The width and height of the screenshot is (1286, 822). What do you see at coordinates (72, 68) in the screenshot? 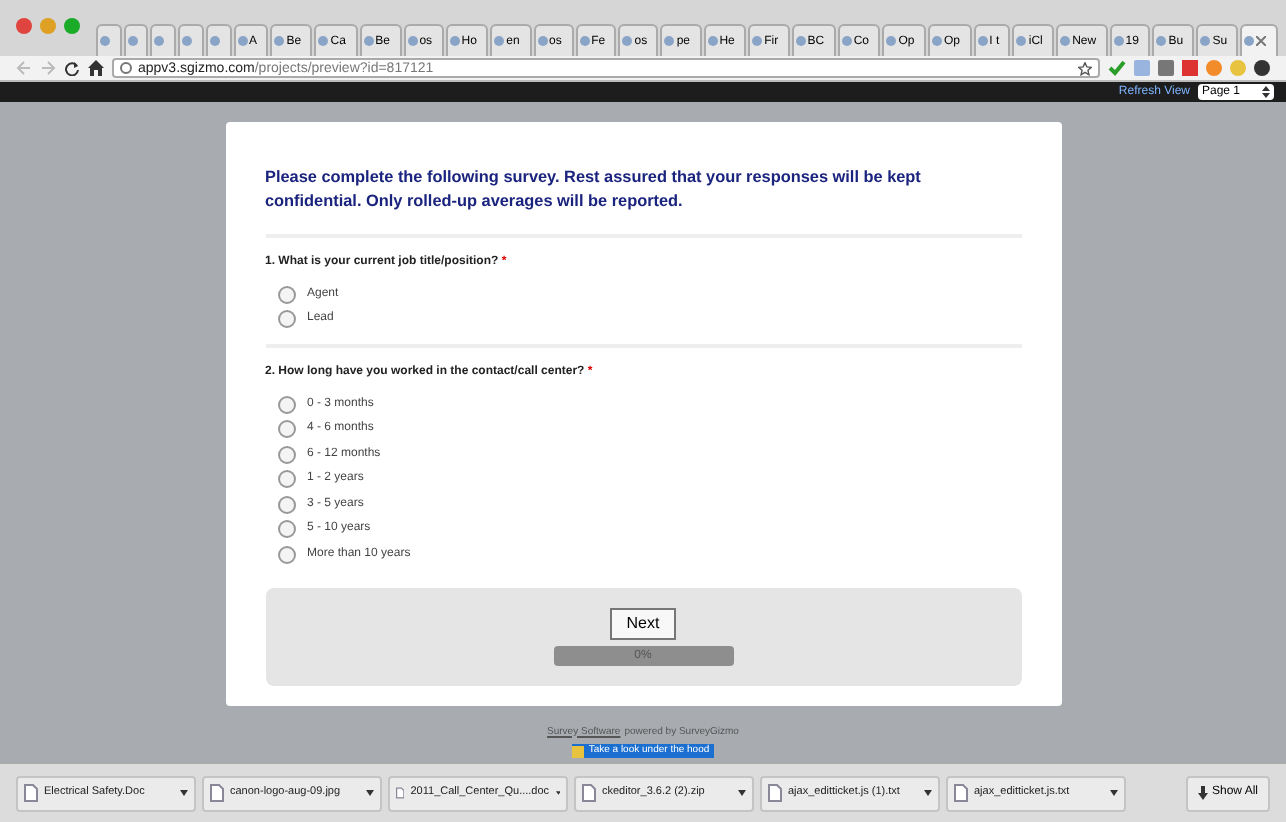
I see `reload-icon` at bounding box center [72, 68].